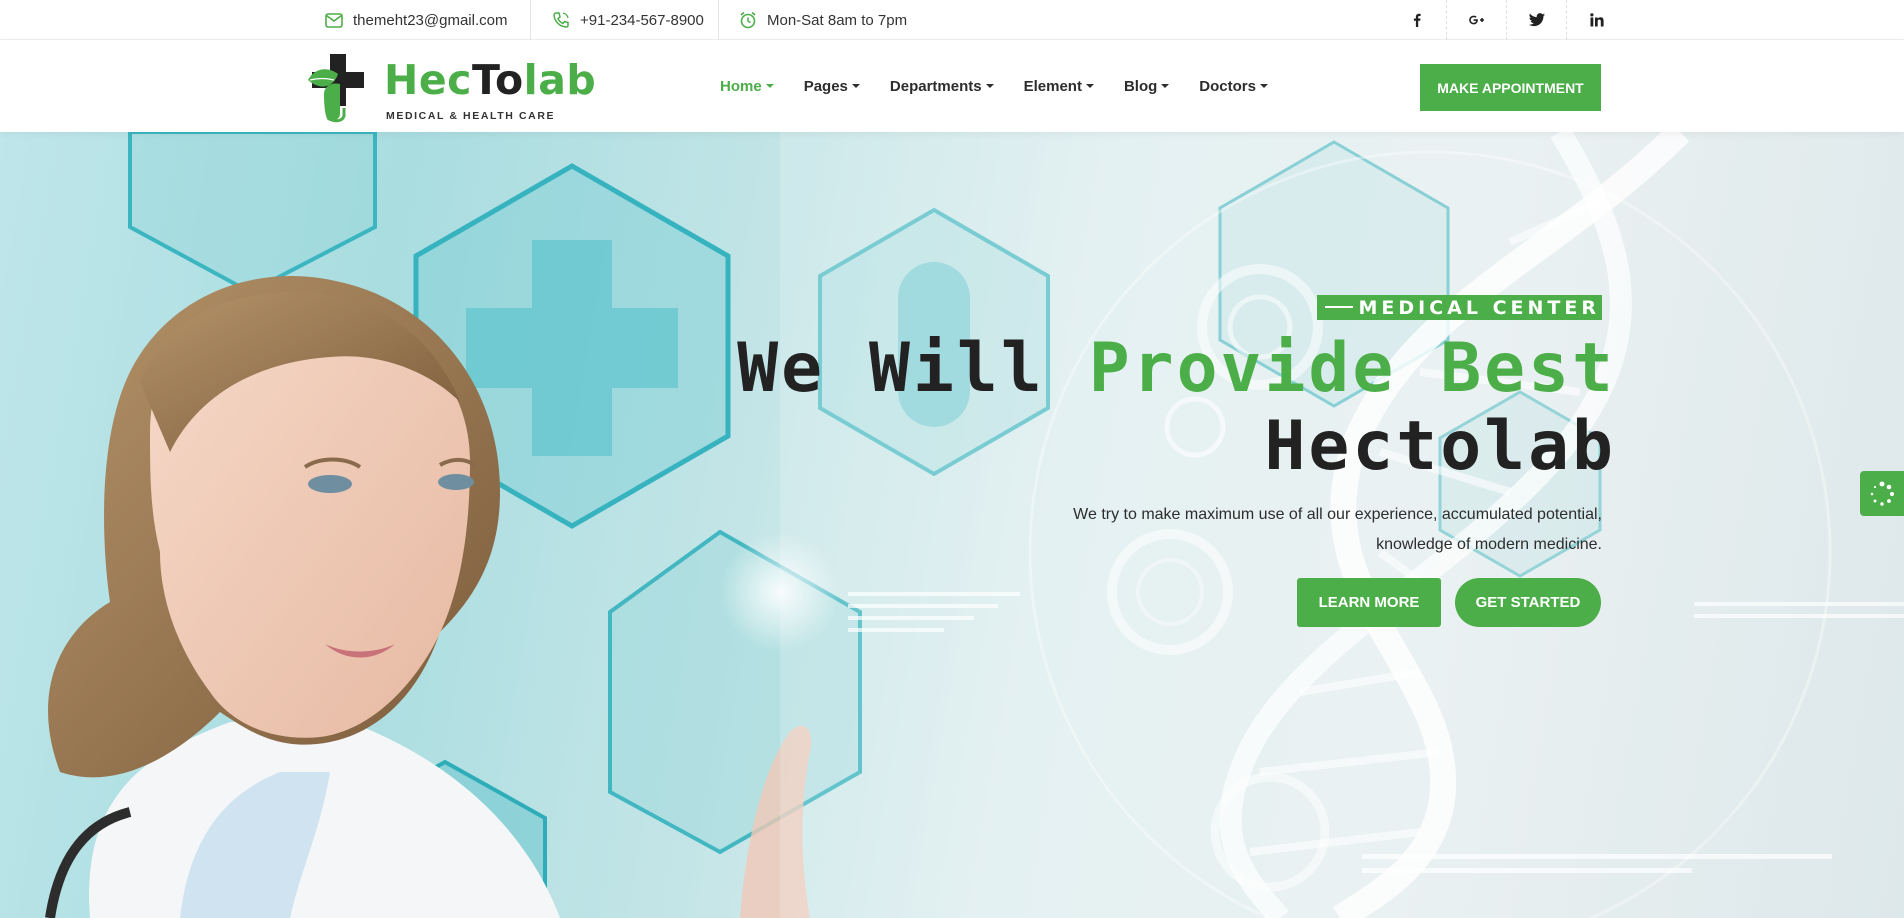 This screenshot has width=1904, height=918. I want to click on social-links, so click(1507, 20).